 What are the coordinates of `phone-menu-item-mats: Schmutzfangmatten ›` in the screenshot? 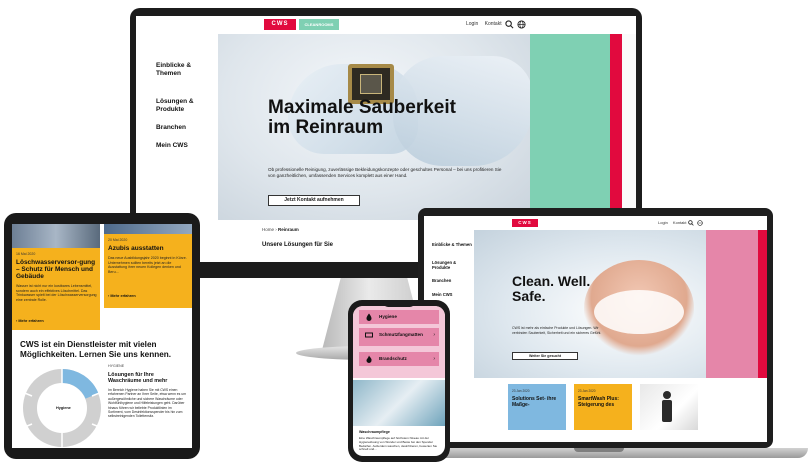 It's located at (399, 337).